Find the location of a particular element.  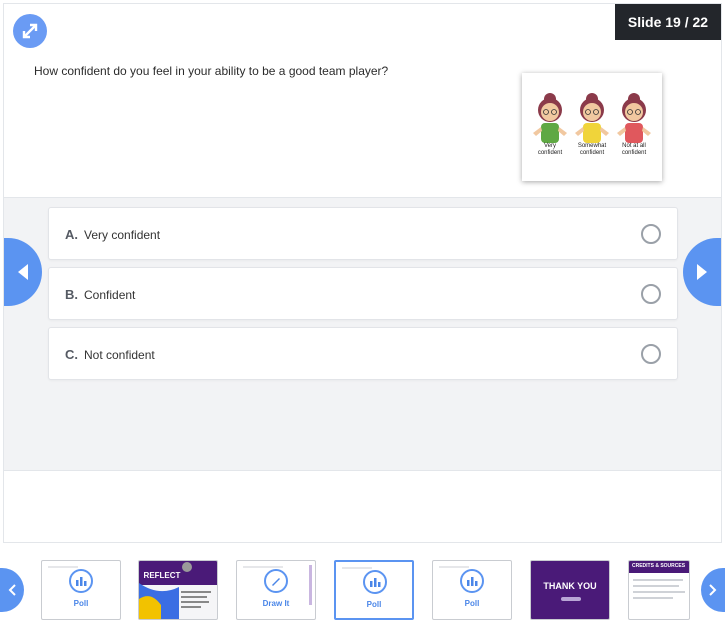

thumbnail-poll-current: Poll is located at coordinates (374, 590).